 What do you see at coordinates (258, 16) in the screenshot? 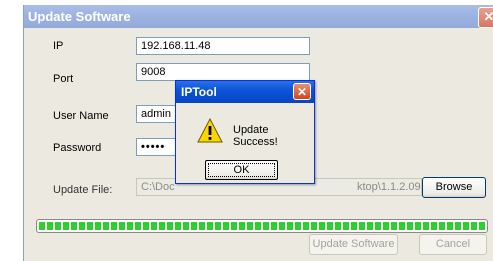
I see `window-title-bar: Update Software ✕` at bounding box center [258, 16].